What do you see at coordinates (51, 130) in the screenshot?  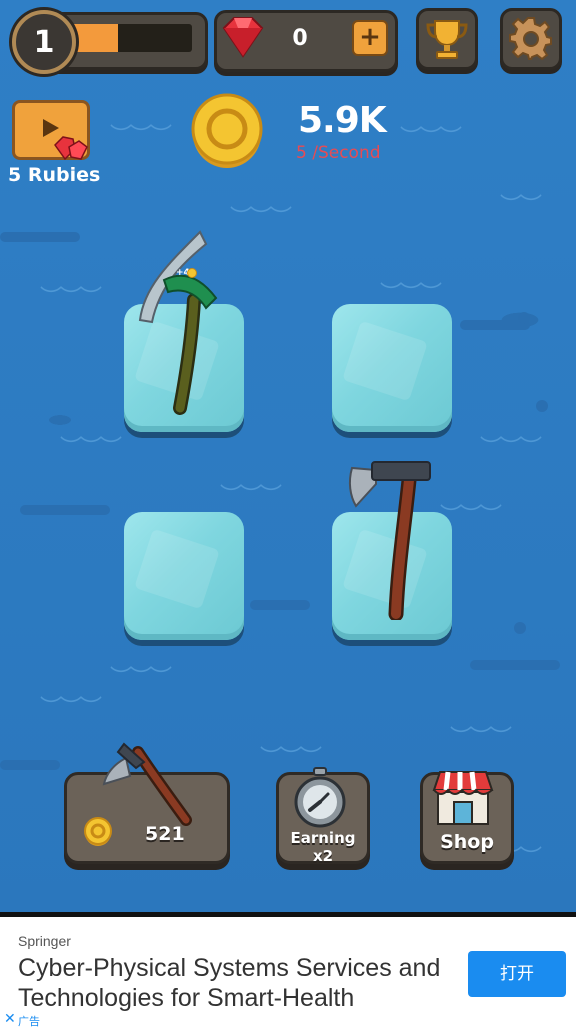 I see `watch-video-button` at bounding box center [51, 130].